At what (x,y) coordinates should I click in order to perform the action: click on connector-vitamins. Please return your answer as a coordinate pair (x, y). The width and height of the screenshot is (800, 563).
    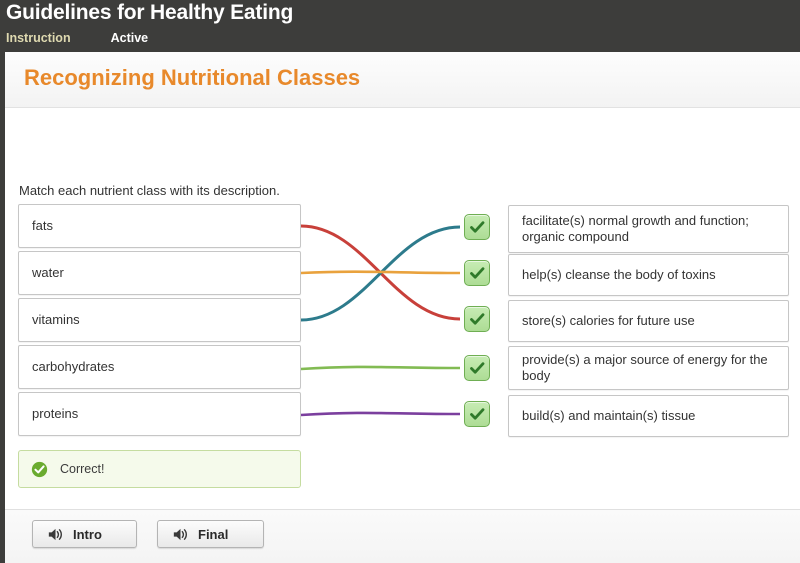
    Looking at the image, I should click on (380, 273).